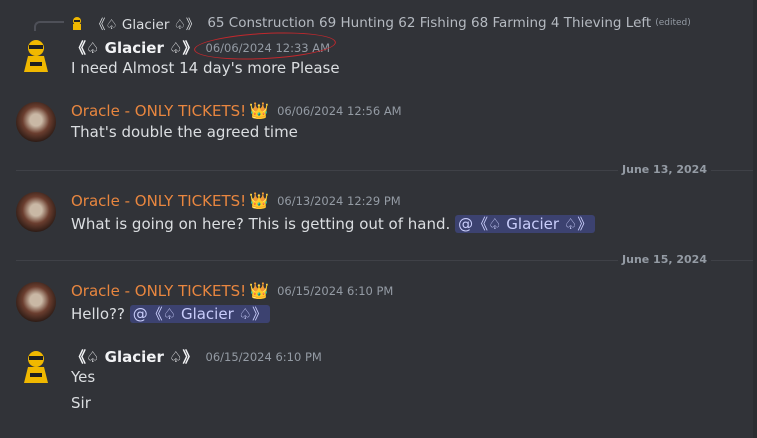 The image size is (757, 438). I want to click on message-text: Hello??, so click(98, 314).